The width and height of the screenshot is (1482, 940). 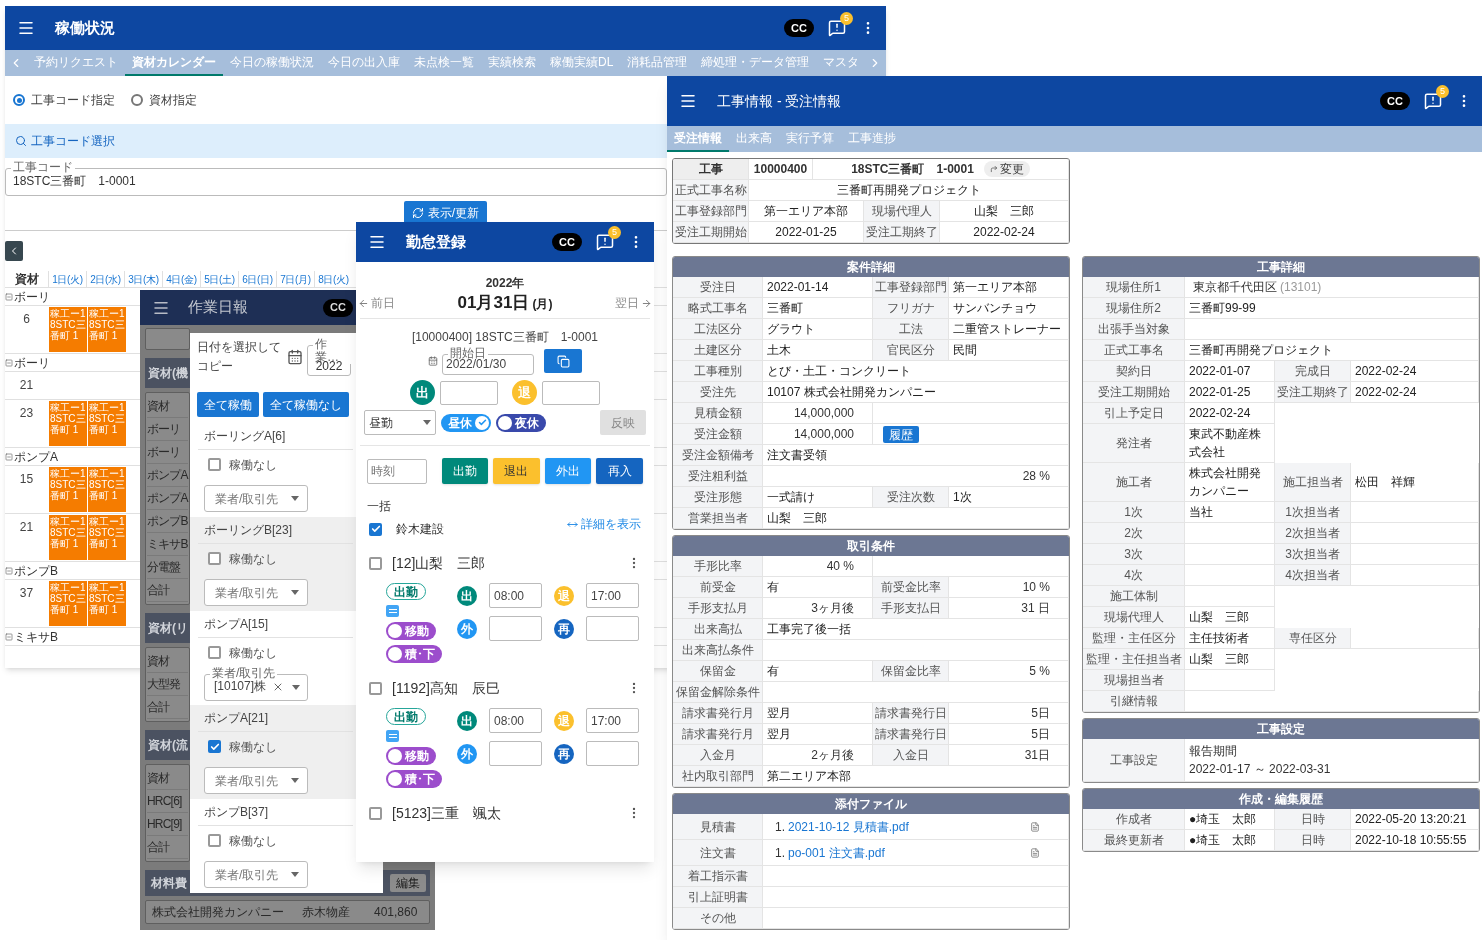 What do you see at coordinates (306, 404) in the screenshot?
I see `action-button: 全て稼働なし` at bounding box center [306, 404].